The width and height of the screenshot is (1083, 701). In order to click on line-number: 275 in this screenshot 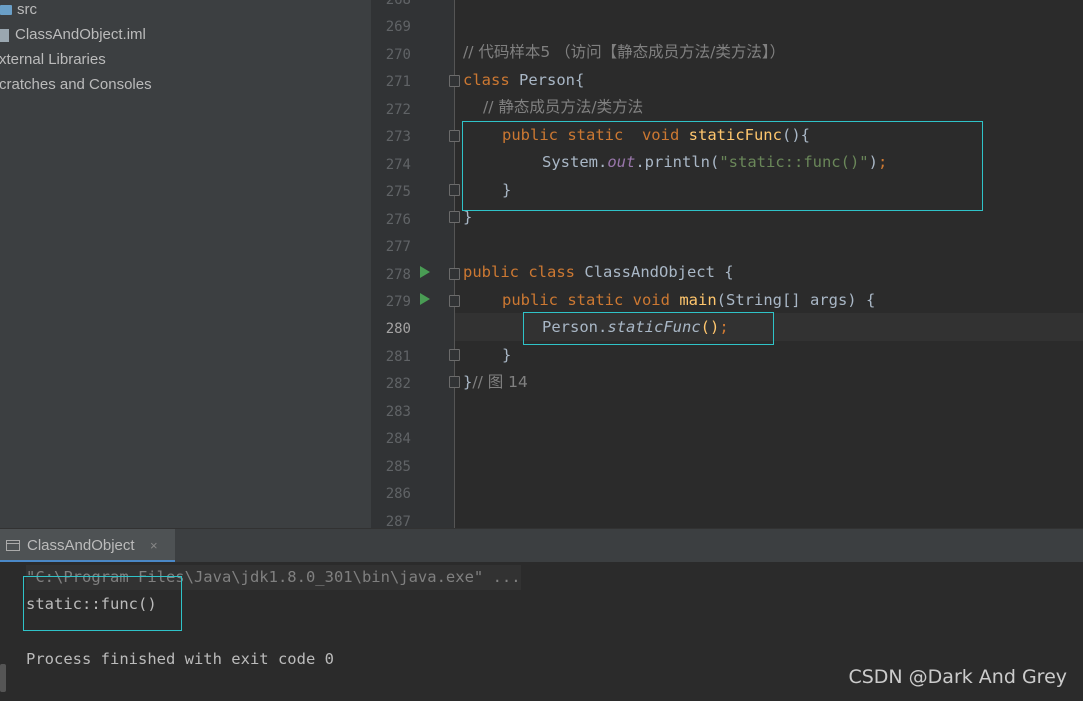, I will do `click(398, 192)`.